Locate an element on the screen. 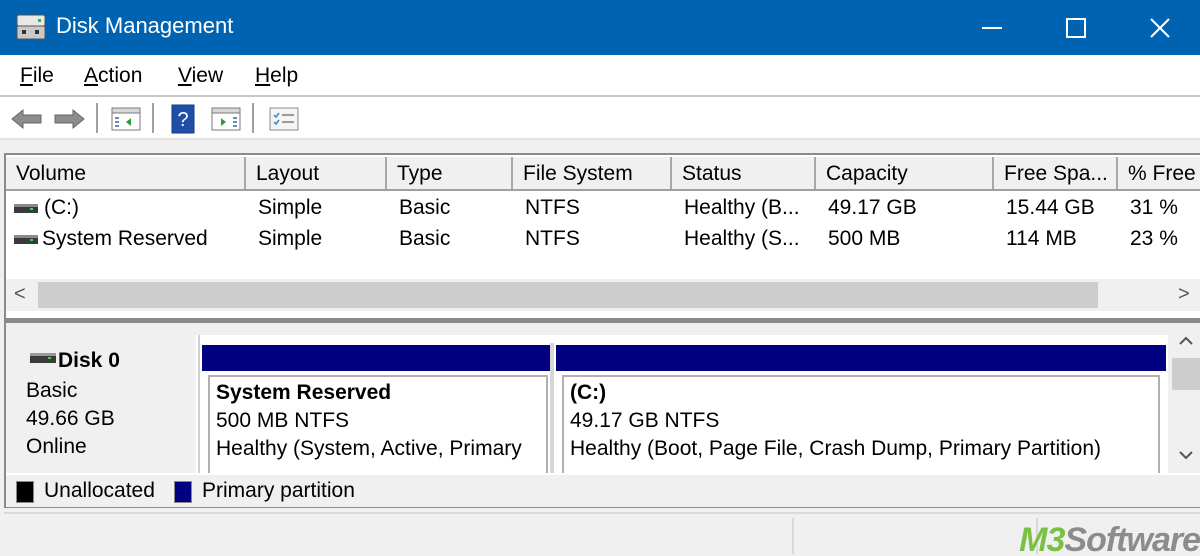 The width and height of the screenshot is (1200, 556). close-icon is located at coordinates (1160, 27).